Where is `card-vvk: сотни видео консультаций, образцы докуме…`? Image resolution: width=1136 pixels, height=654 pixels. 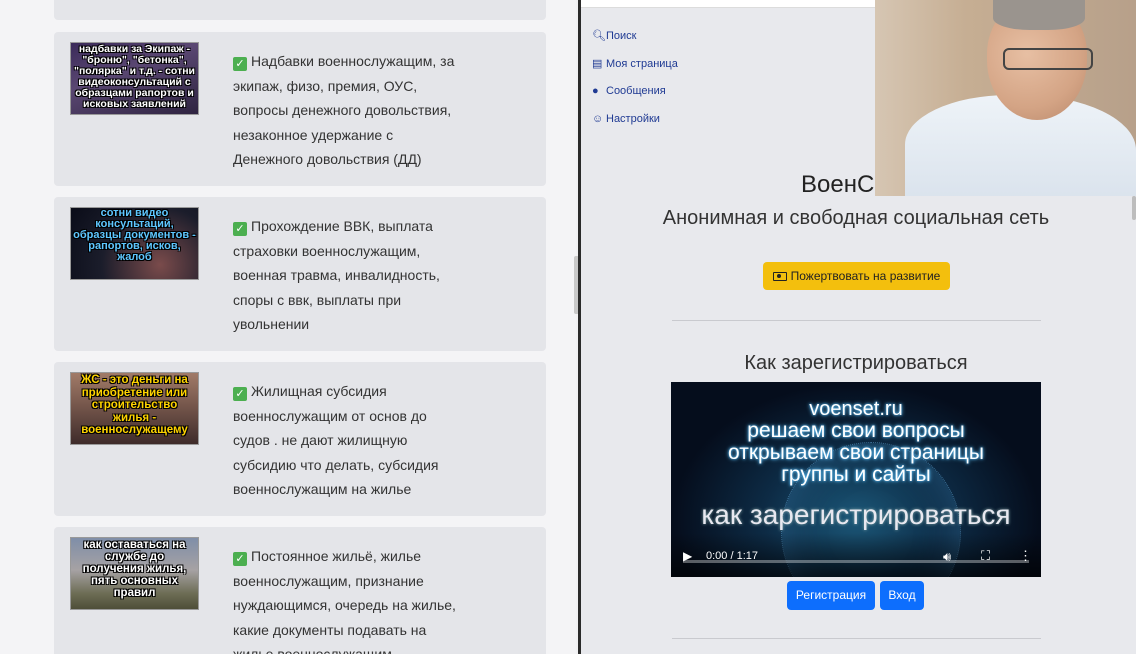 card-vvk: сотни видео консультаций, образцы докуме… is located at coordinates (300, 274).